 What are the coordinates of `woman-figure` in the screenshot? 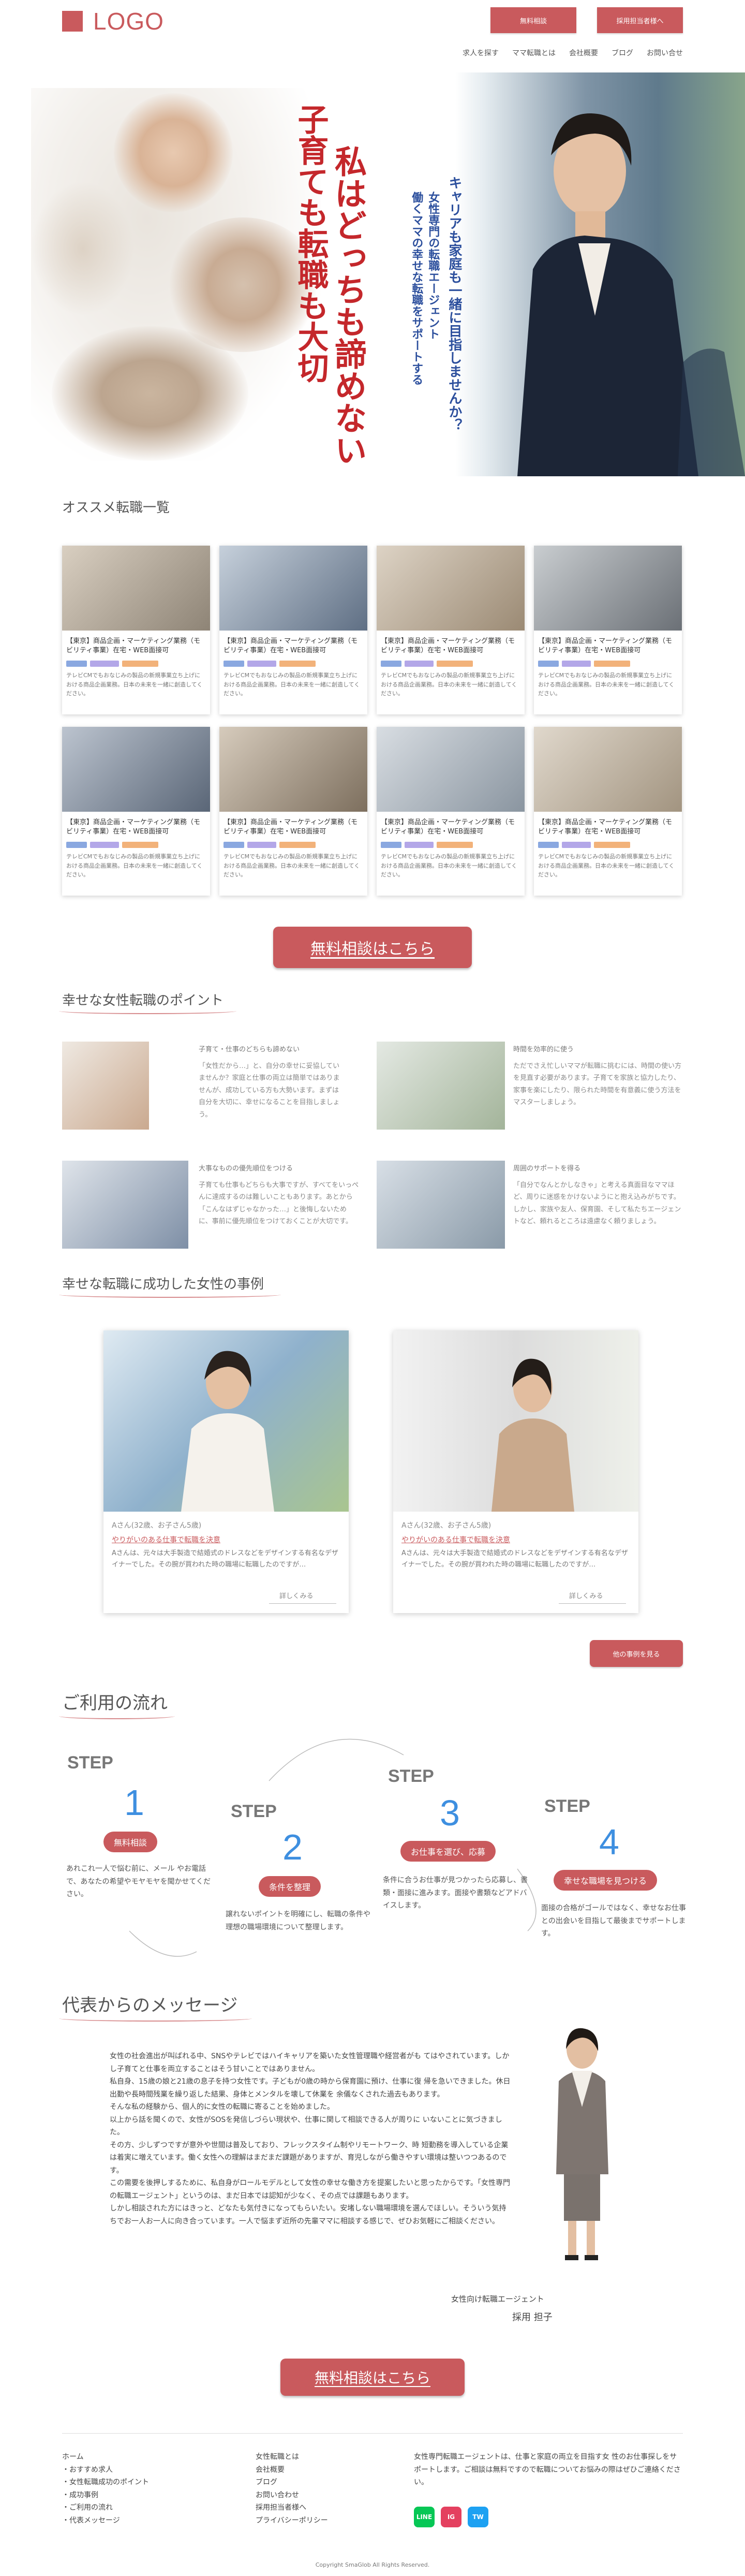 It's located at (533, 1435).